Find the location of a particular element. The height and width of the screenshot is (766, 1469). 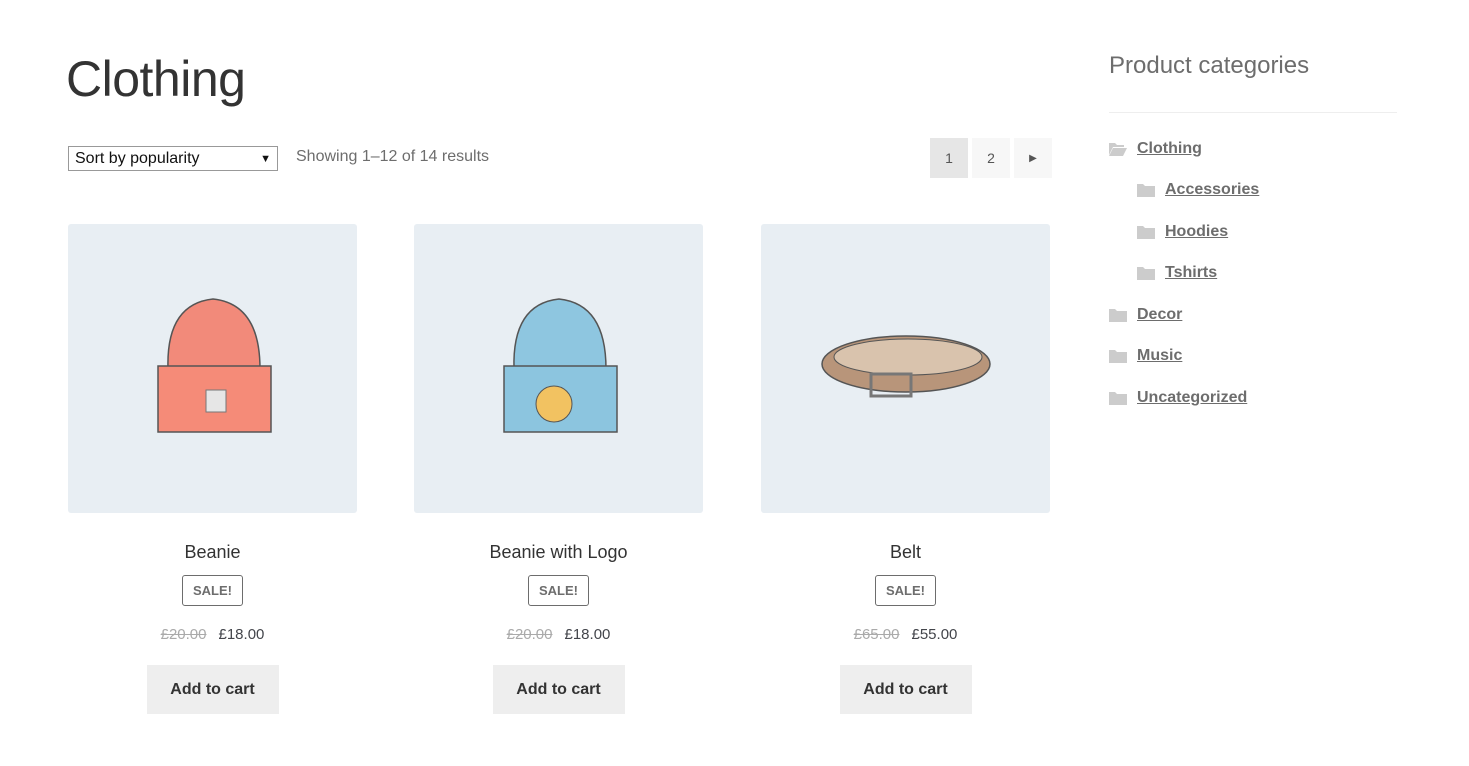

folder-open-icon is located at coordinates (1118, 149).